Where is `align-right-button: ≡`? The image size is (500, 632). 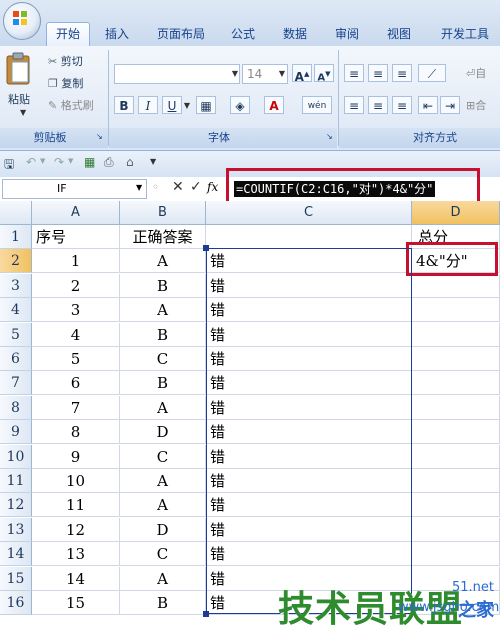 align-right-button: ≡ is located at coordinates (402, 105).